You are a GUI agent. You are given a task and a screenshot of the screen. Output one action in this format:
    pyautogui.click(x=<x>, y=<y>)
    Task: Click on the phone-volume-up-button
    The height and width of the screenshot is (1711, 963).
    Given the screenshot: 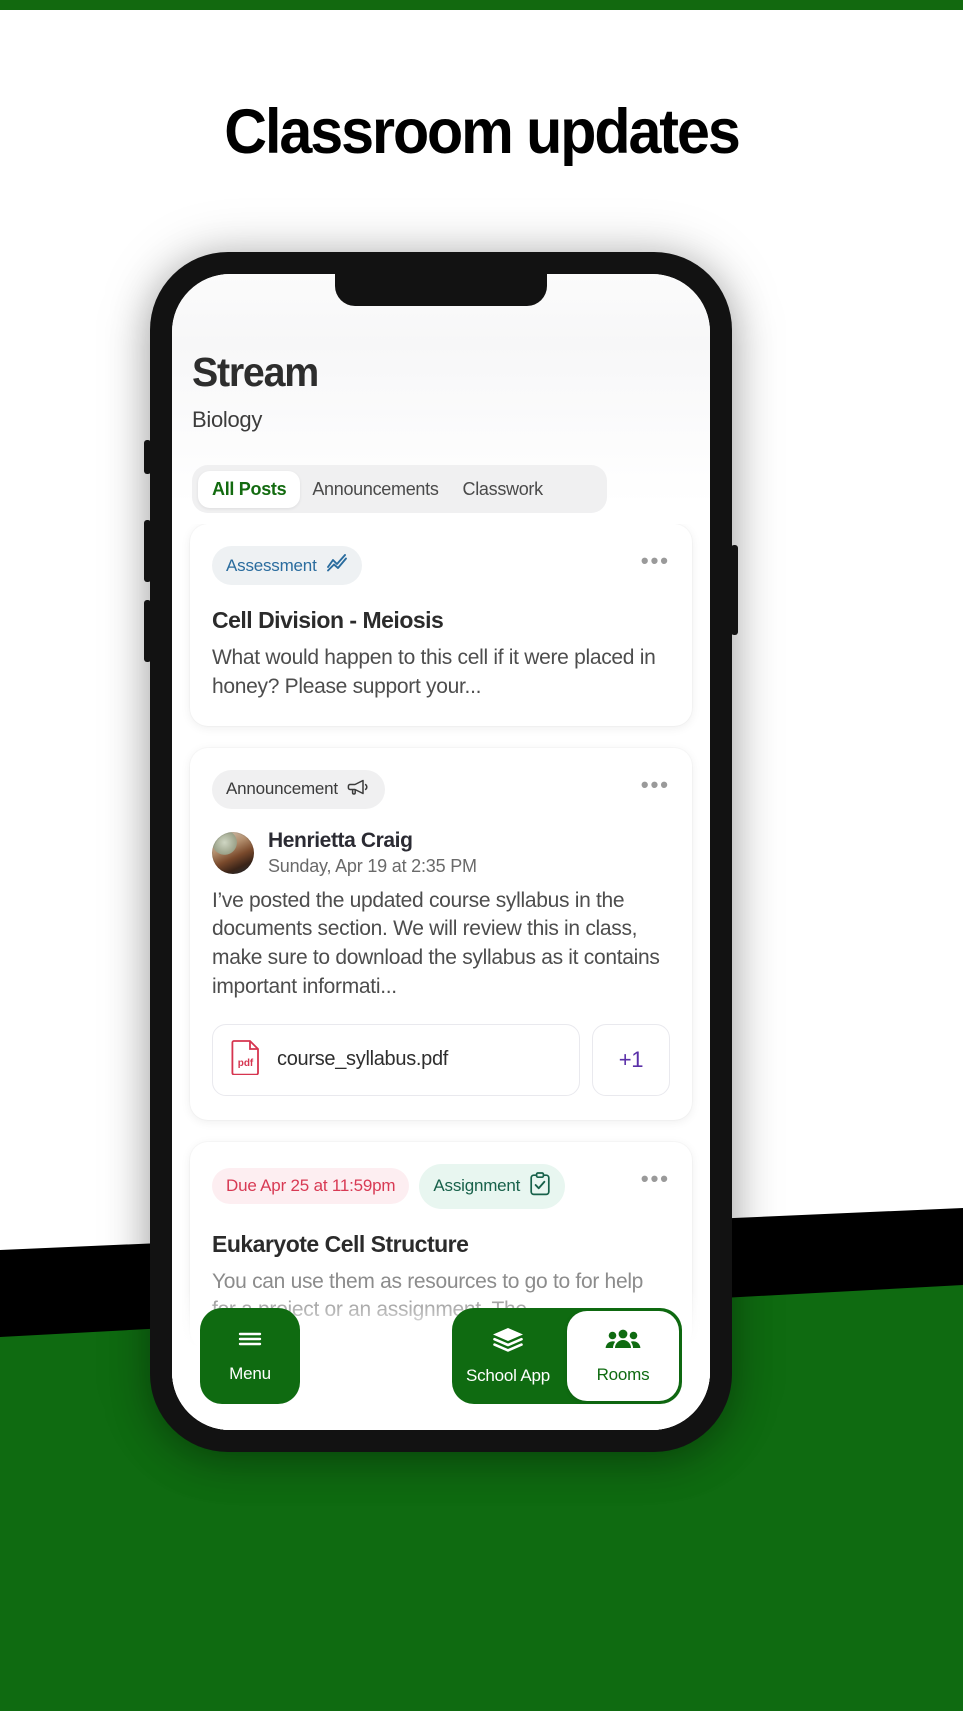 What is the action you would take?
    pyautogui.click(x=147, y=551)
    